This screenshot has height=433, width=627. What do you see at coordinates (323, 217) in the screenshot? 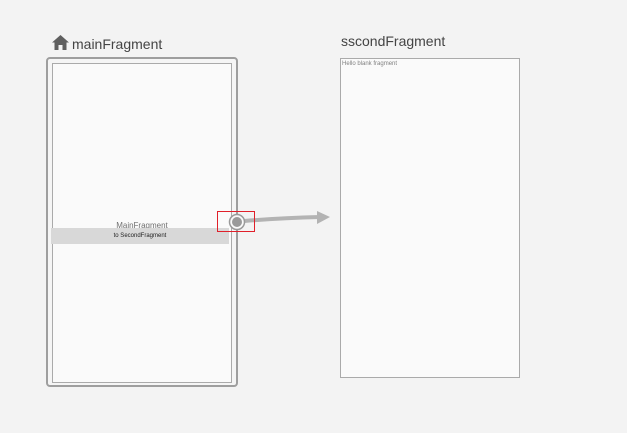
I see `arrowhead-icon` at bounding box center [323, 217].